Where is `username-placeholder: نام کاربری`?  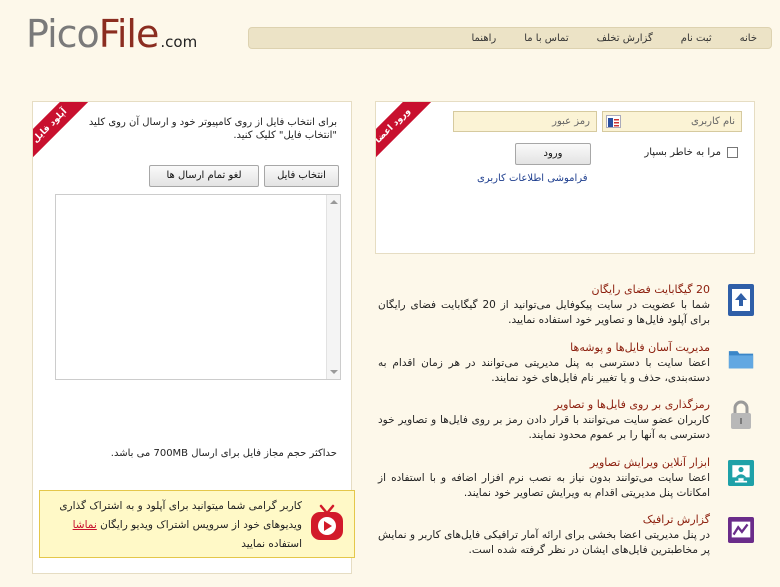
username-placeholder: نام کاربری is located at coordinates (713, 121).